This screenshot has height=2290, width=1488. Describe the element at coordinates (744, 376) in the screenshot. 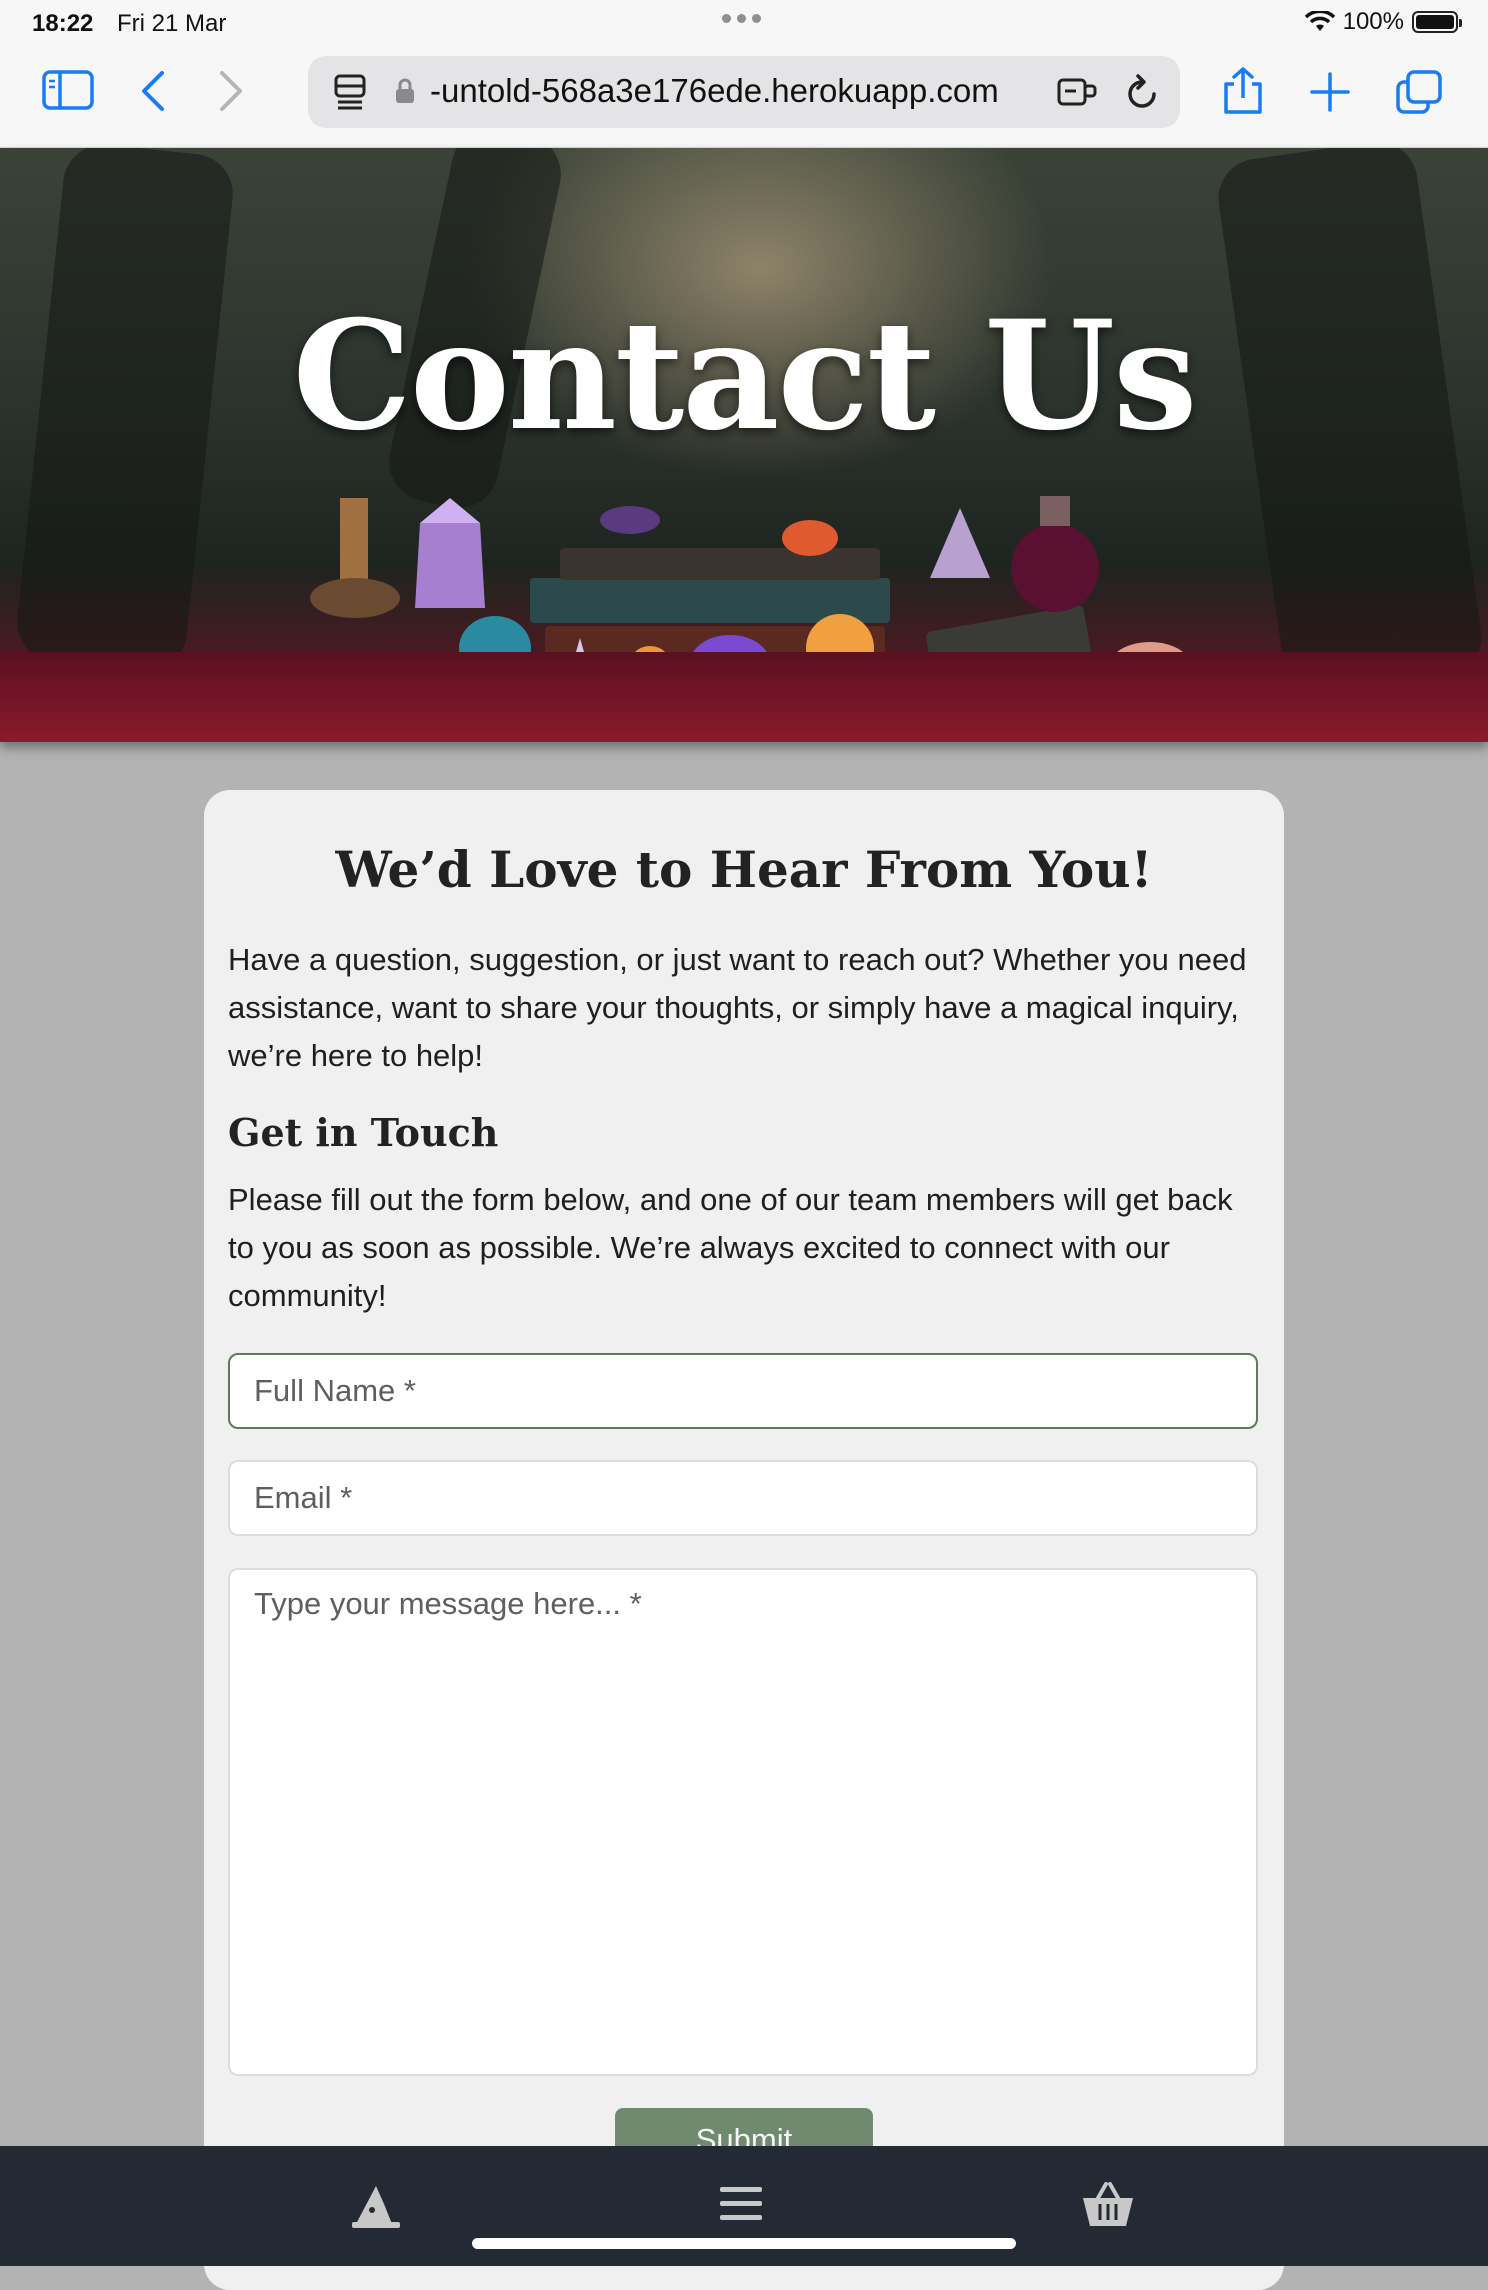

I see `page-title: Contact Us` at that location.